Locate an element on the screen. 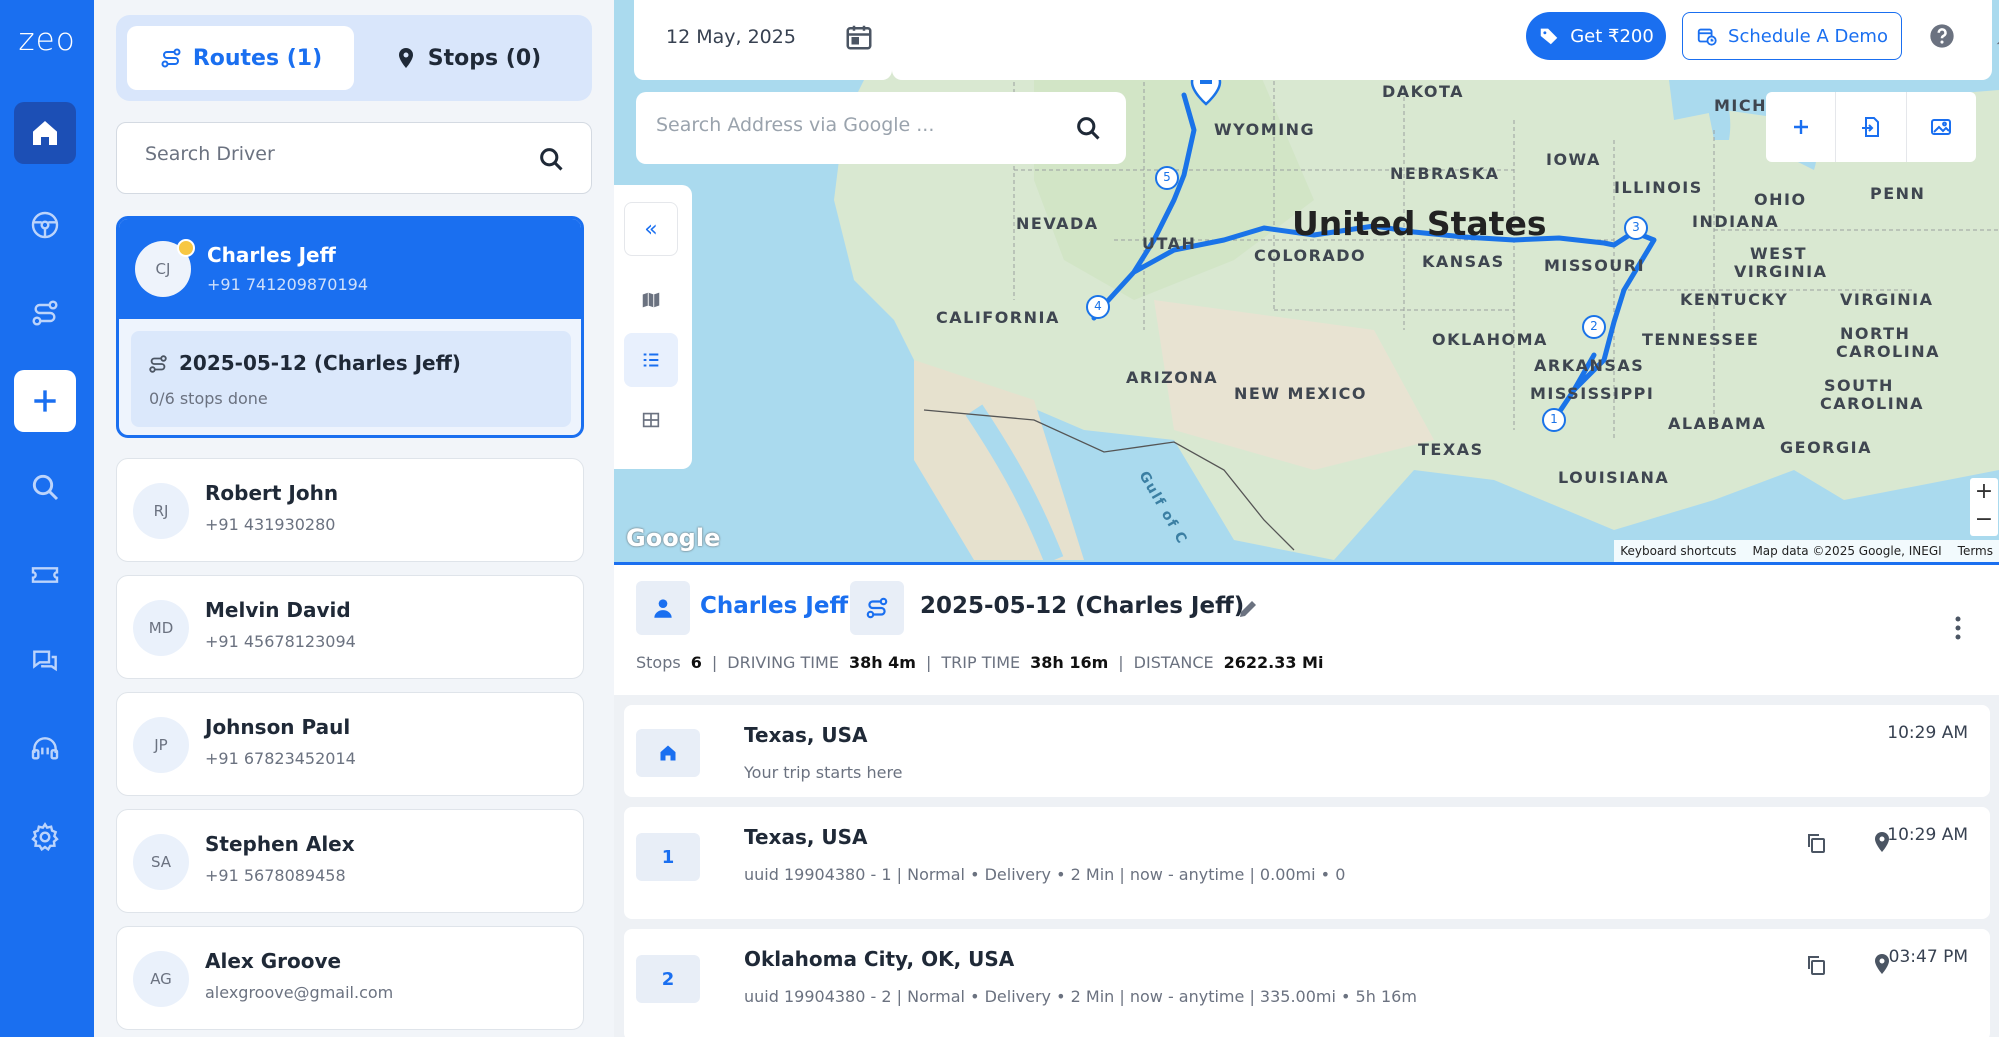 The width and height of the screenshot is (1999, 1037). google-logo: Google is located at coordinates (673, 538).